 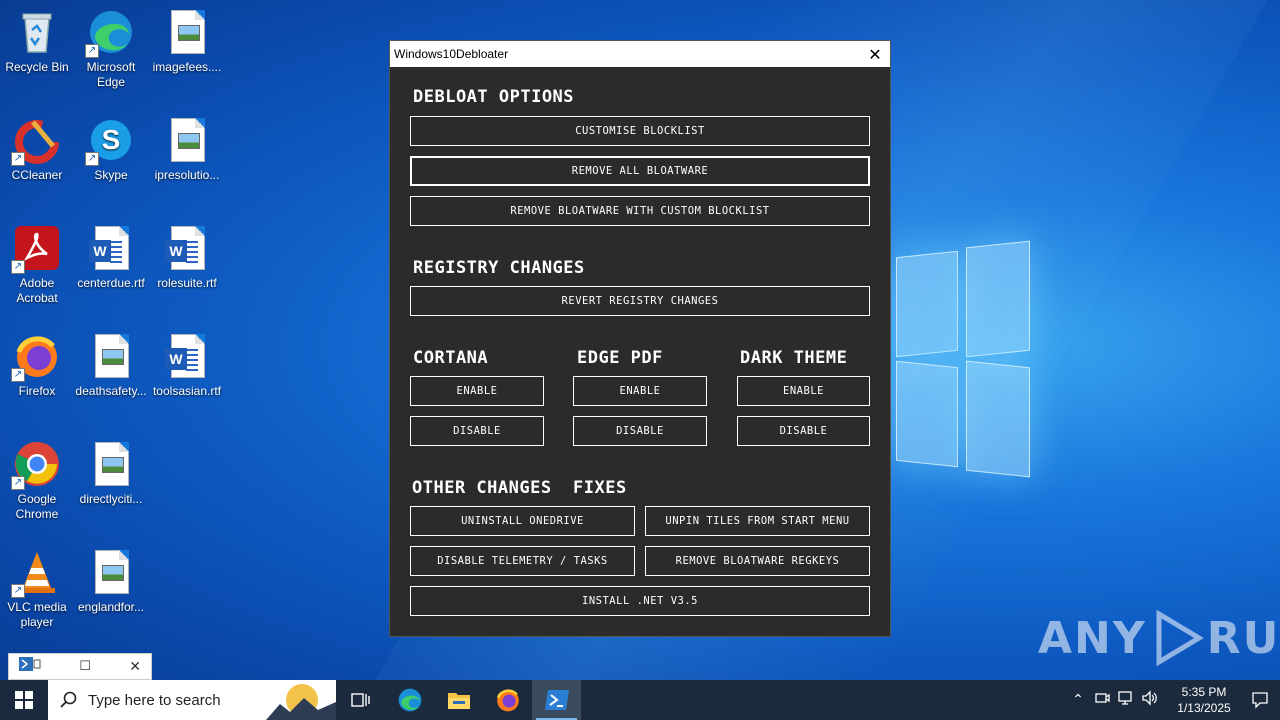 I want to click on folder-icon, so click(x=458, y=701).